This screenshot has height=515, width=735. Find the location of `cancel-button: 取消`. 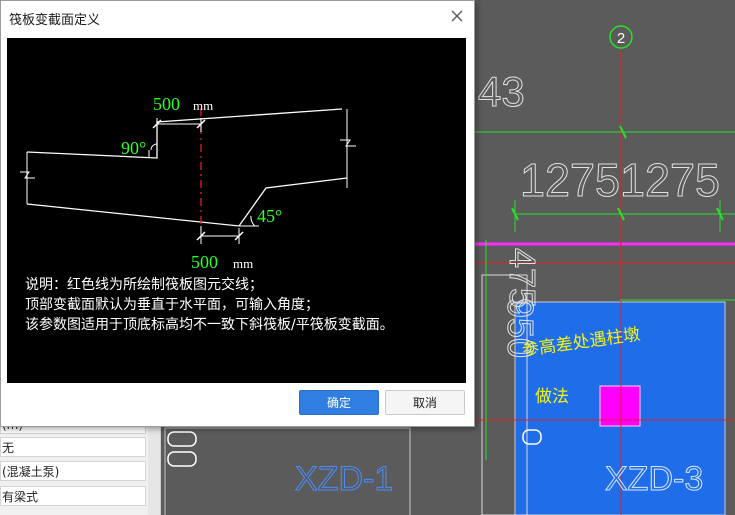

cancel-button: 取消 is located at coordinates (425, 402).